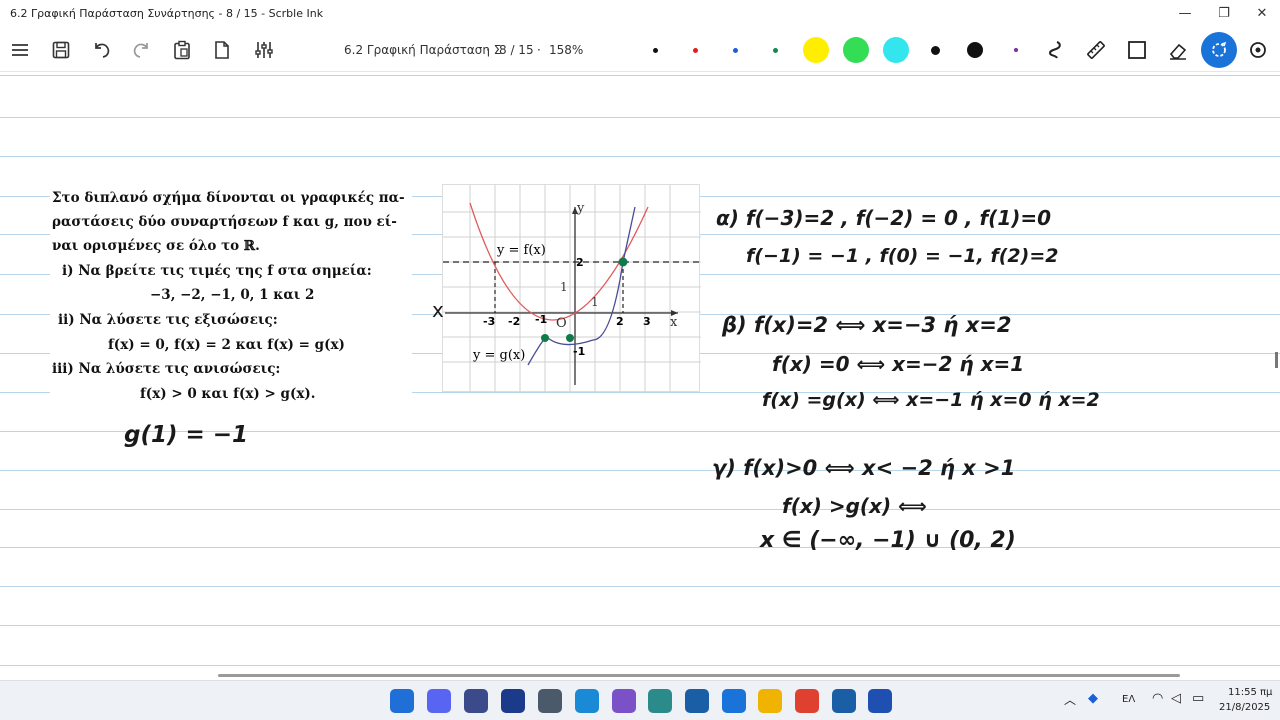  I want to click on note-b-line3: f(x) =g(x) ⟺ x=−1 ή x=0 ή x=2, so click(931, 400).